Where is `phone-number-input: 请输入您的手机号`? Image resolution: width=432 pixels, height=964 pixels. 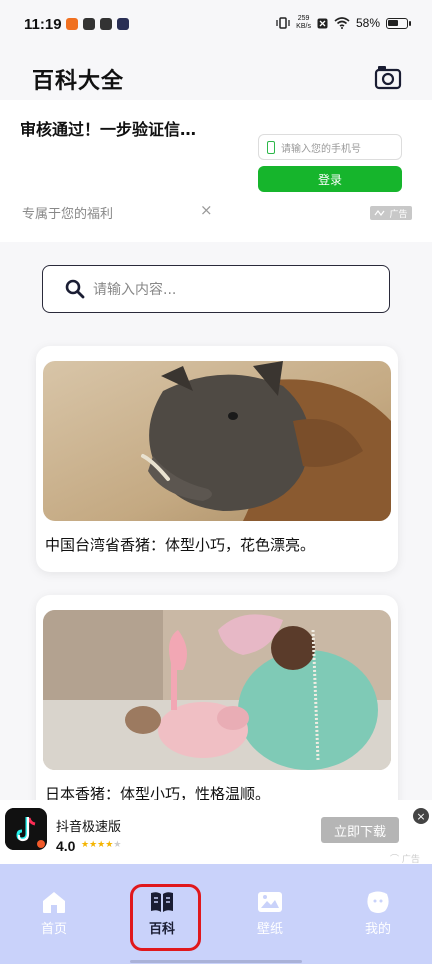 phone-number-input: 请输入您的手机号 is located at coordinates (330, 147).